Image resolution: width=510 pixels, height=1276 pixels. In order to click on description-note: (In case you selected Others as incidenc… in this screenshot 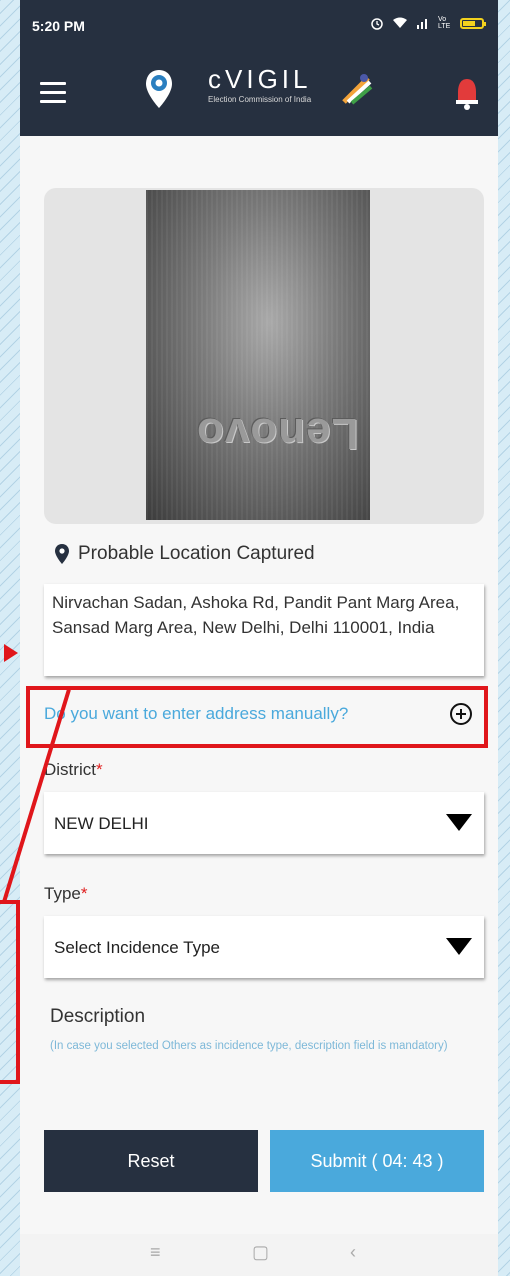, I will do `click(249, 1046)`.